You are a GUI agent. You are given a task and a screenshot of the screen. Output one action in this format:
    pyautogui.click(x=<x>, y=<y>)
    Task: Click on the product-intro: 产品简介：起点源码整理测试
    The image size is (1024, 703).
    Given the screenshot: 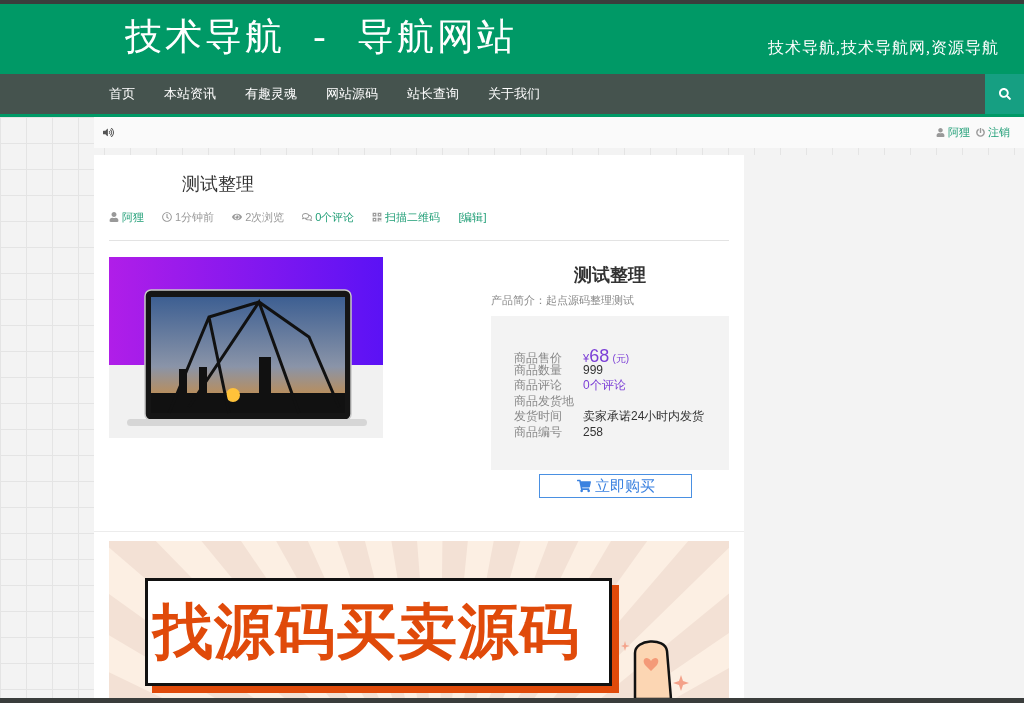 What is the action you would take?
    pyautogui.click(x=563, y=300)
    